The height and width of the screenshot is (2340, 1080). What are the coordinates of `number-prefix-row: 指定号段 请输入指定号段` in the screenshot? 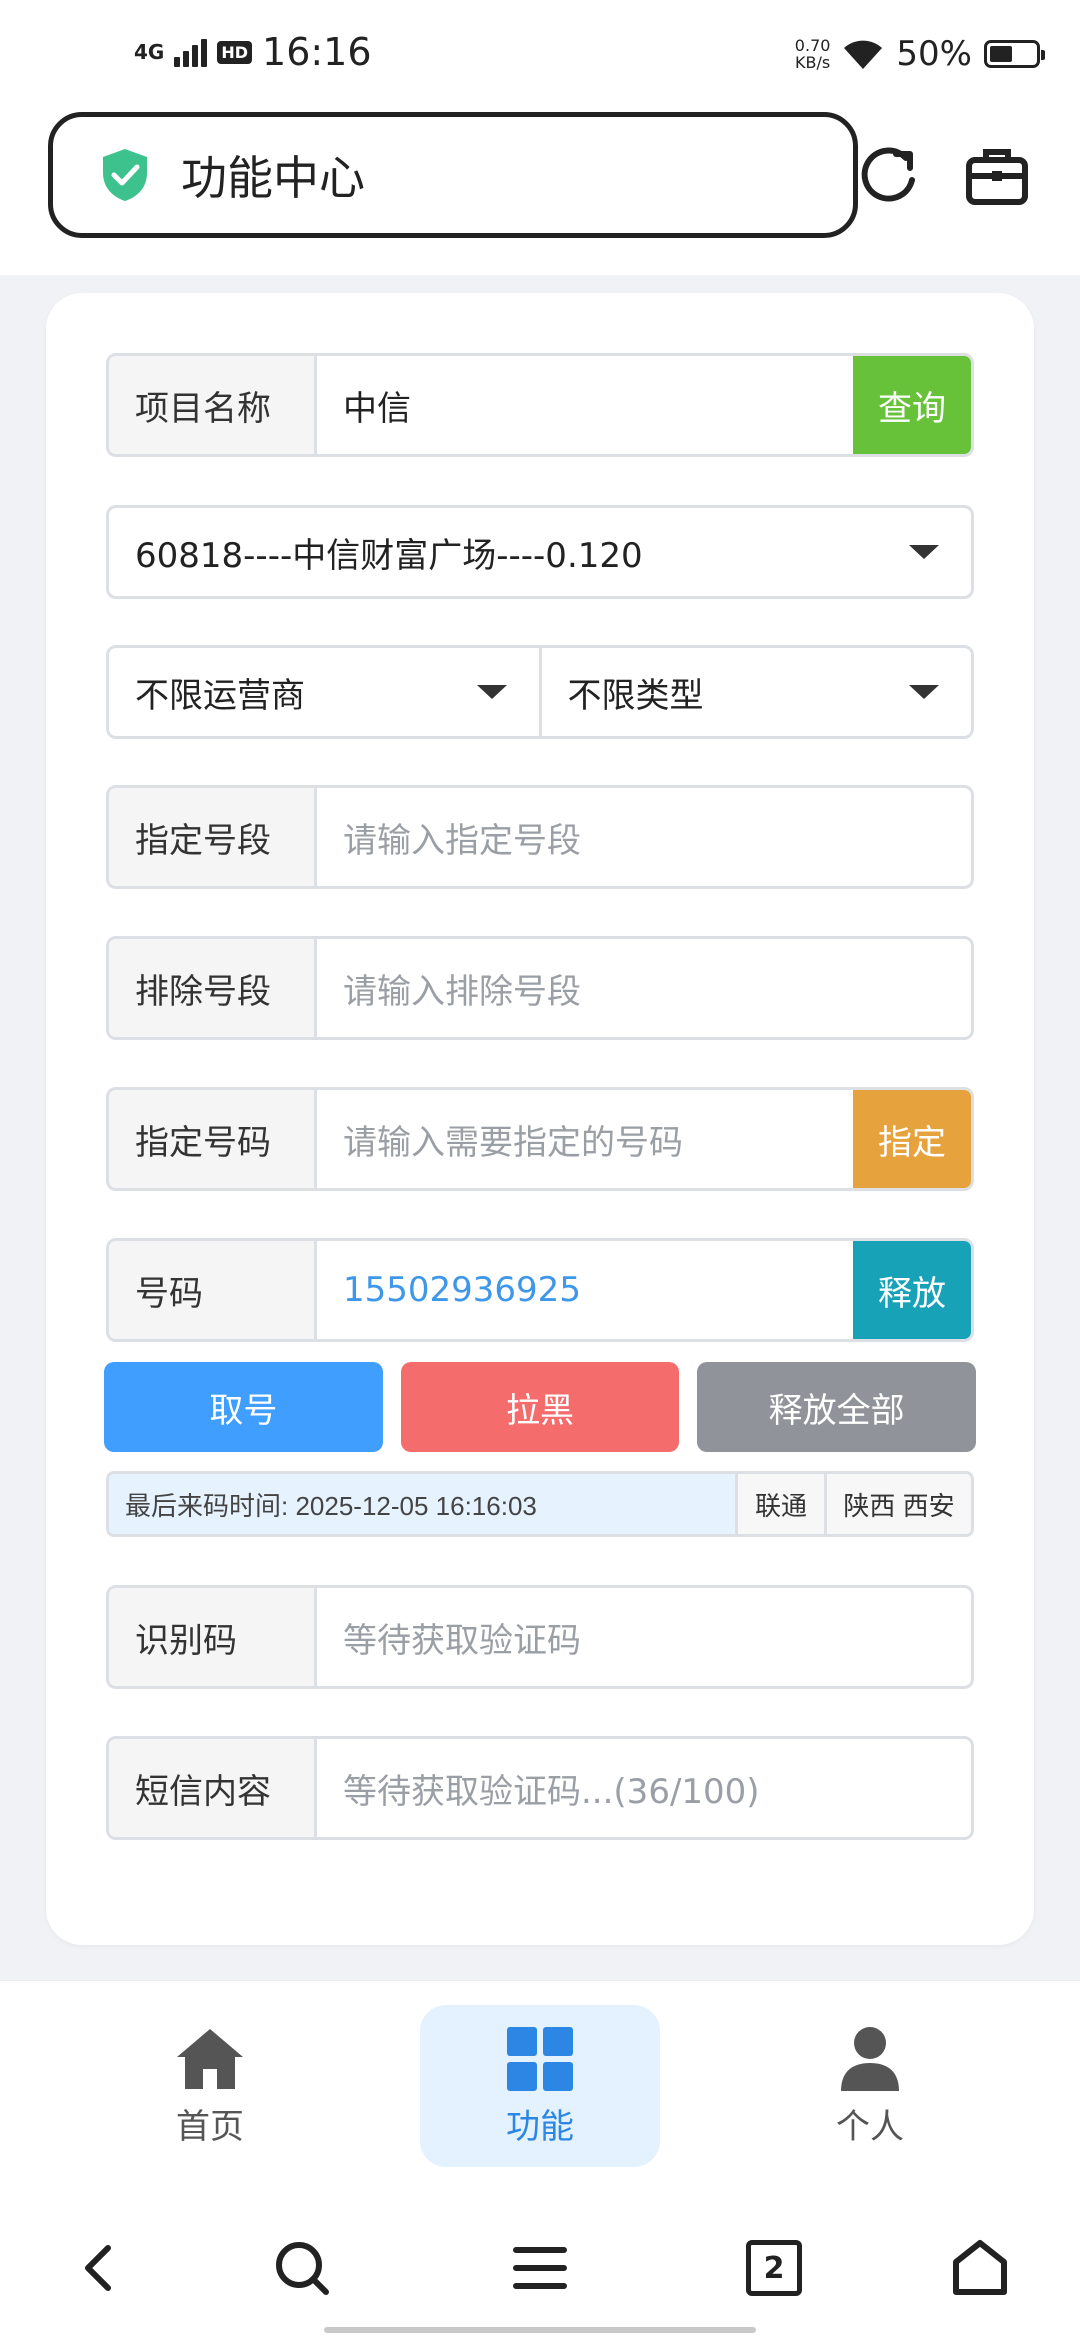 It's located at (540, 837).